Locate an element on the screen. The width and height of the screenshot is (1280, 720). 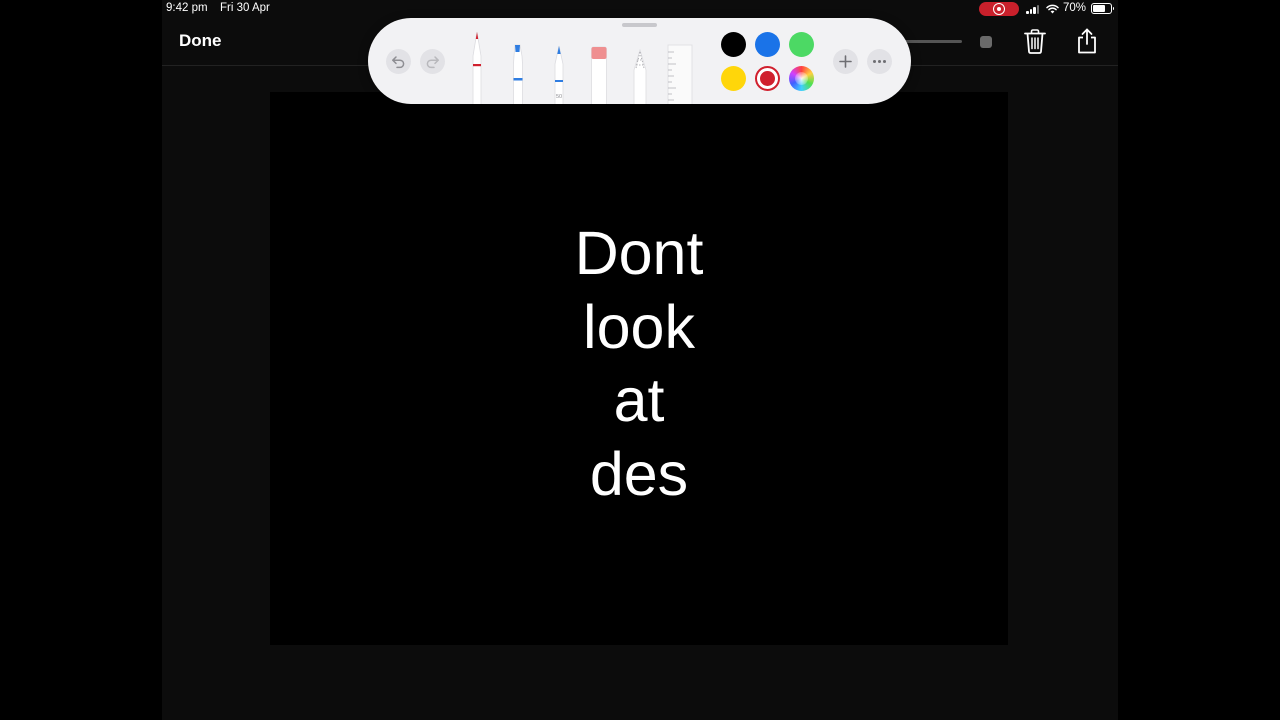
redo-icon is located at coordinates (432, 62).